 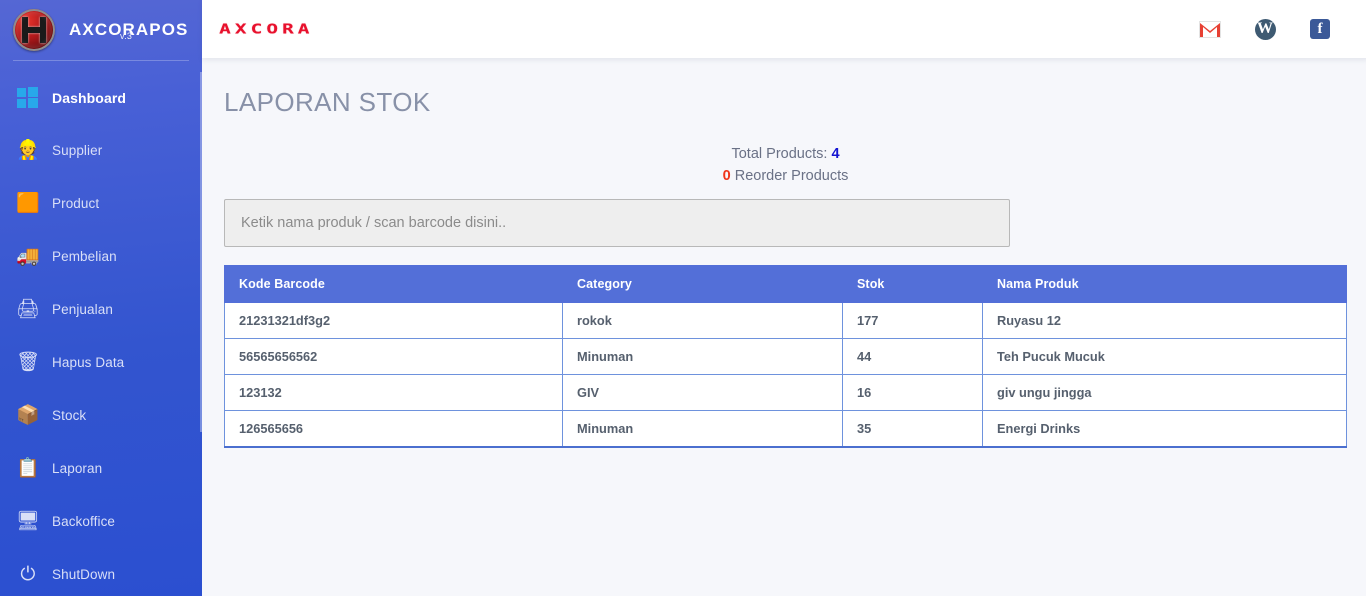 What do you see at coordinates (835, 154) in the screenshot?
I see `total-products-value: 4` at bounding box center [835, 154].